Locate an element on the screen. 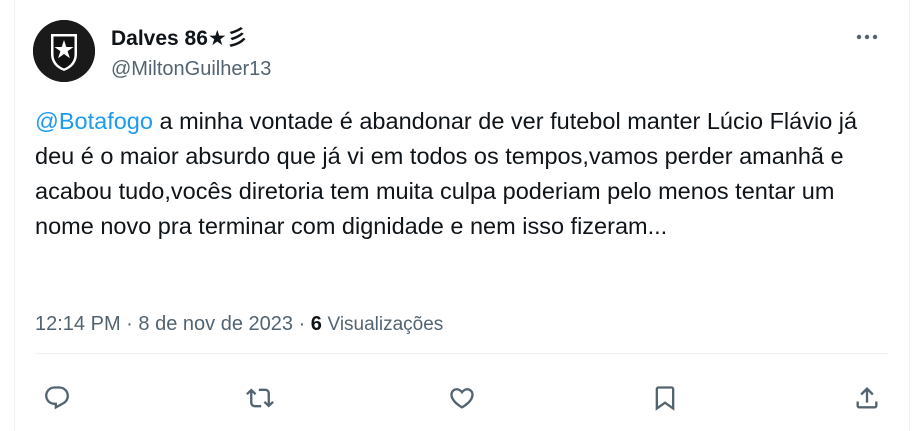 The width and height of the screenshot is (924, 431). bookmark-icon is located at coordinates (664, 398).